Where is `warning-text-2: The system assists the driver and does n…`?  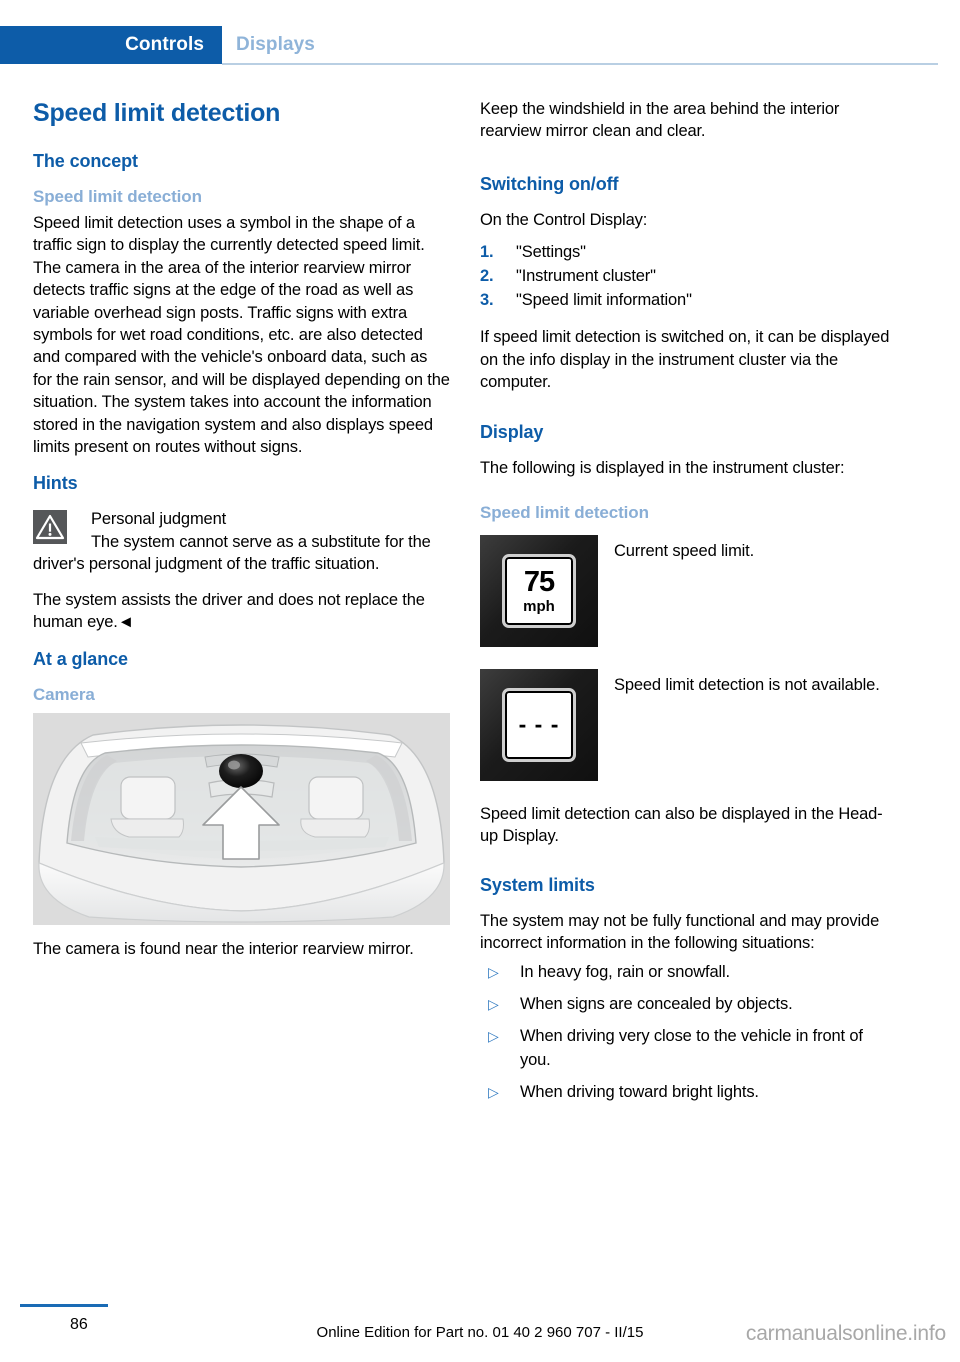 warning-text-2: The system assists the driver and does n… is located at coordinates (229, 611).